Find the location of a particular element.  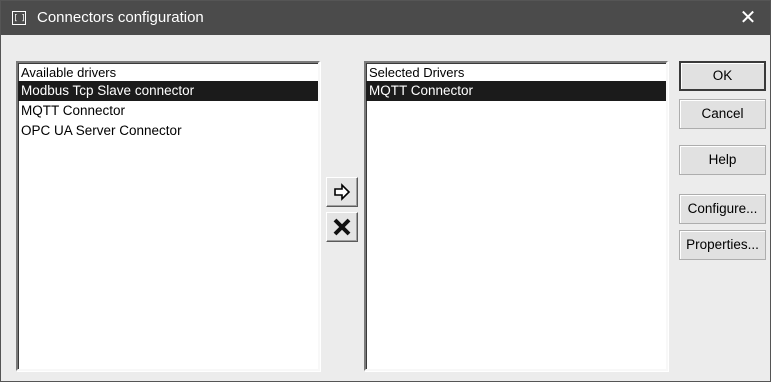

list-item-modbus-tcp-slave: Modbus Tcp Slave connector is located at coordinates (168, 91).